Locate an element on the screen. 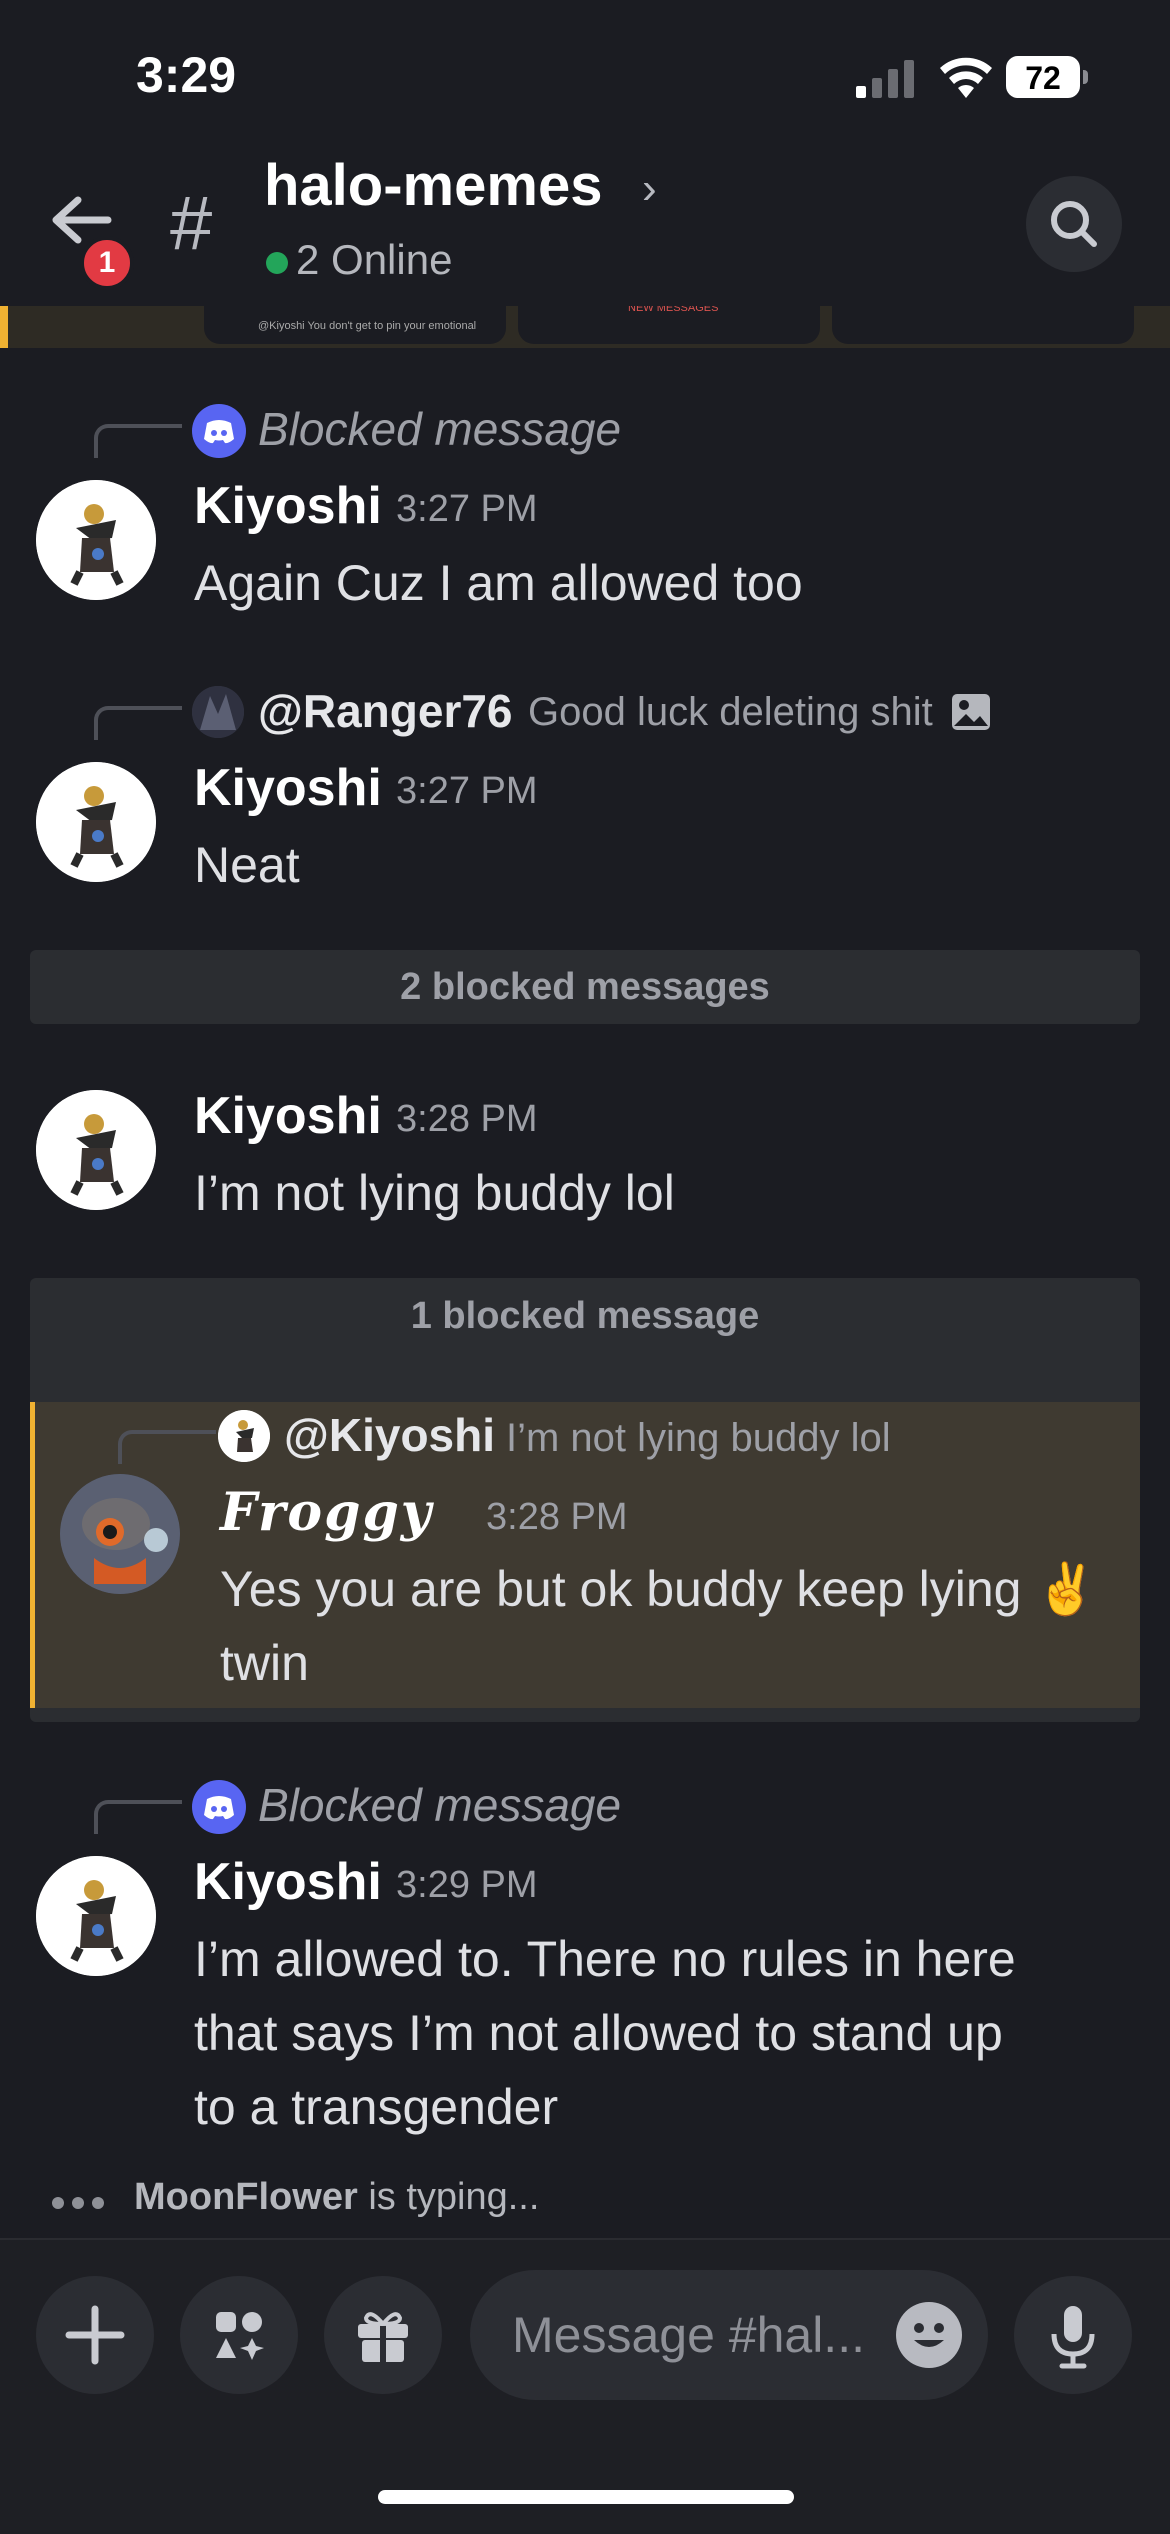 The width and height of the screenshot is (1170, 2534). battery-level: 72 is located at coordinates (1043, 78).